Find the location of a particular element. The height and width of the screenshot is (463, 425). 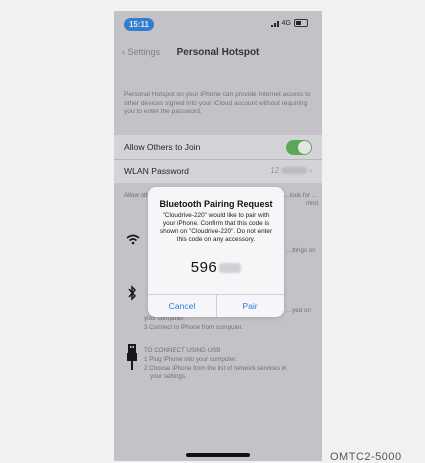

pair-button: Pair is located at coordinates (250, 306).